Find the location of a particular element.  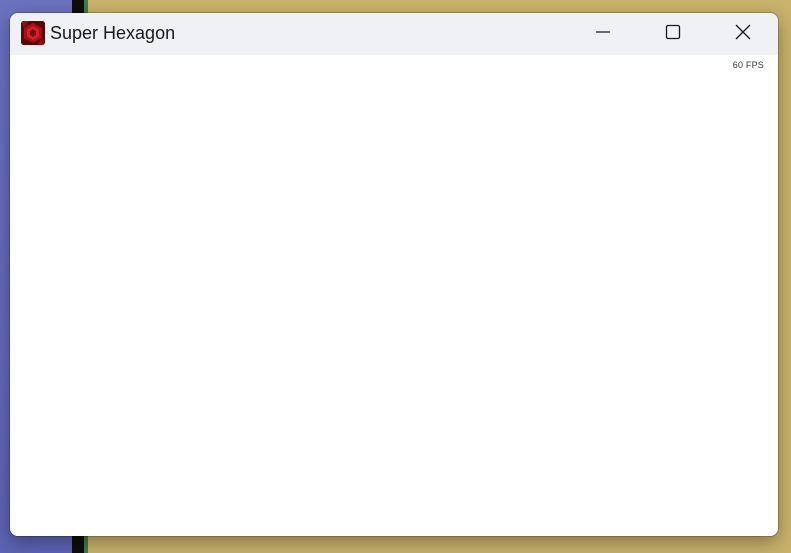

window-title: Super Hexagon is located at coordinates (113, 33).